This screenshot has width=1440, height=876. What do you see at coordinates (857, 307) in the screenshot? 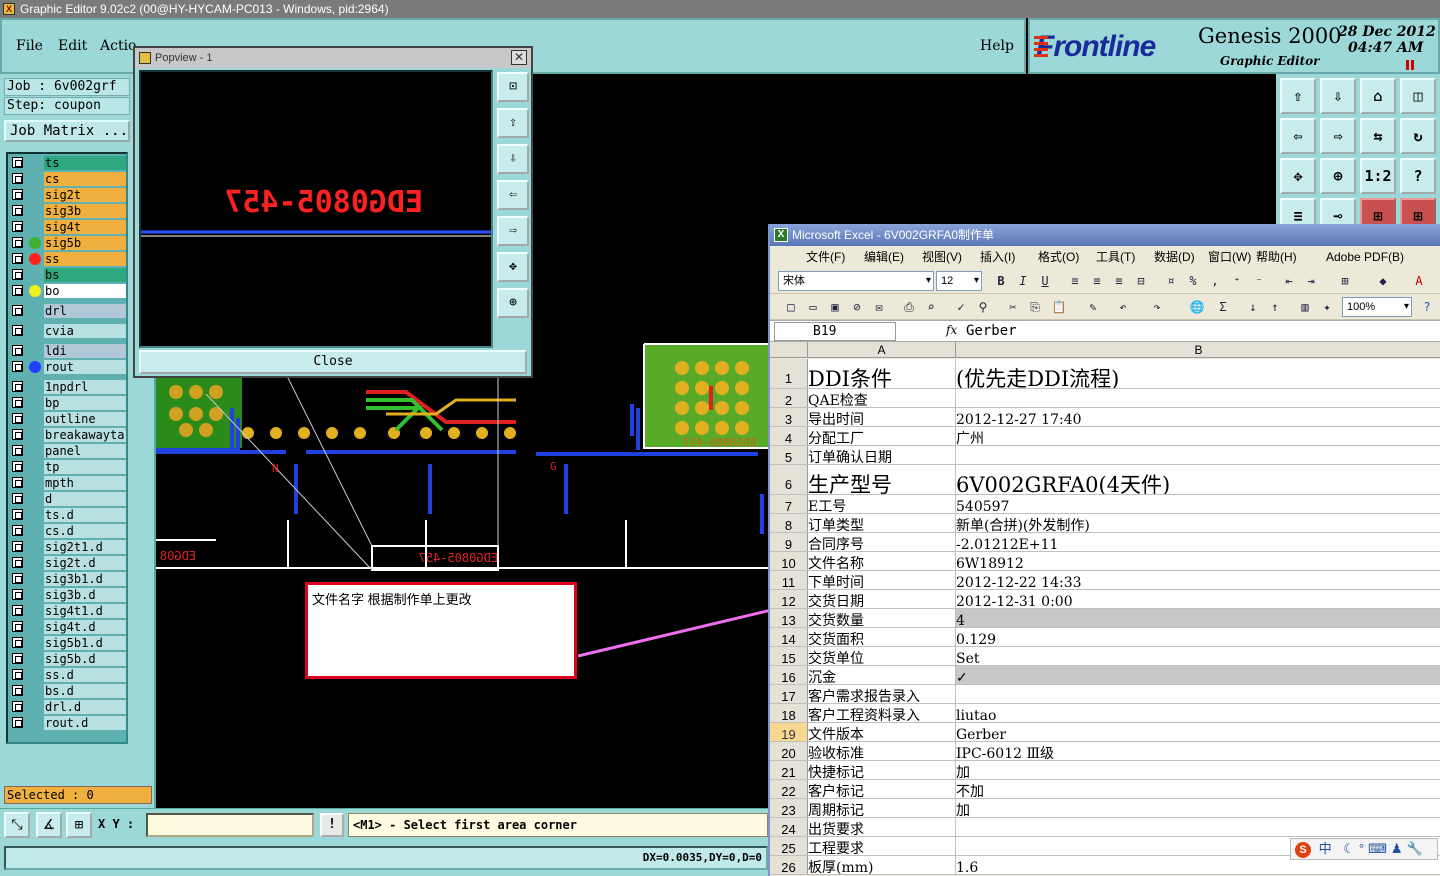
I see `permission-icon: ⊘` at bounding box center [857, 307].